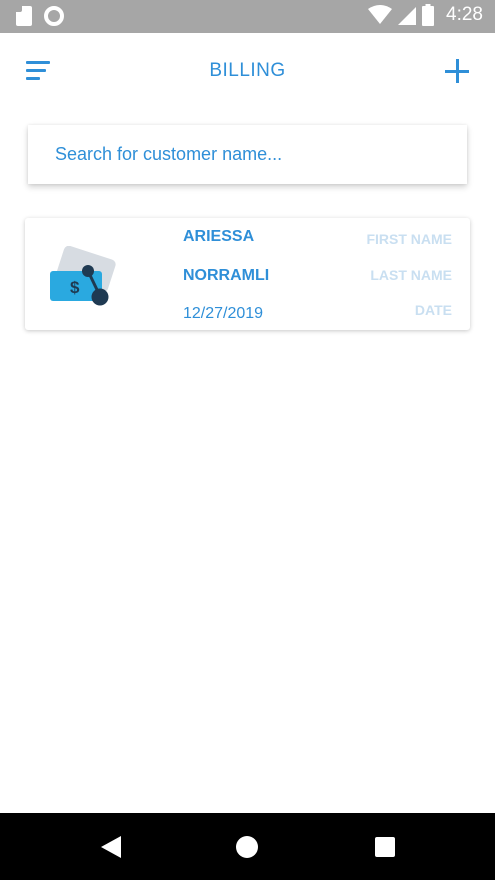 This screenshot has height=880, width=495. Describe the element at coordinates (380, 14) in the screenshot. I see `wifi-icon` at that location.